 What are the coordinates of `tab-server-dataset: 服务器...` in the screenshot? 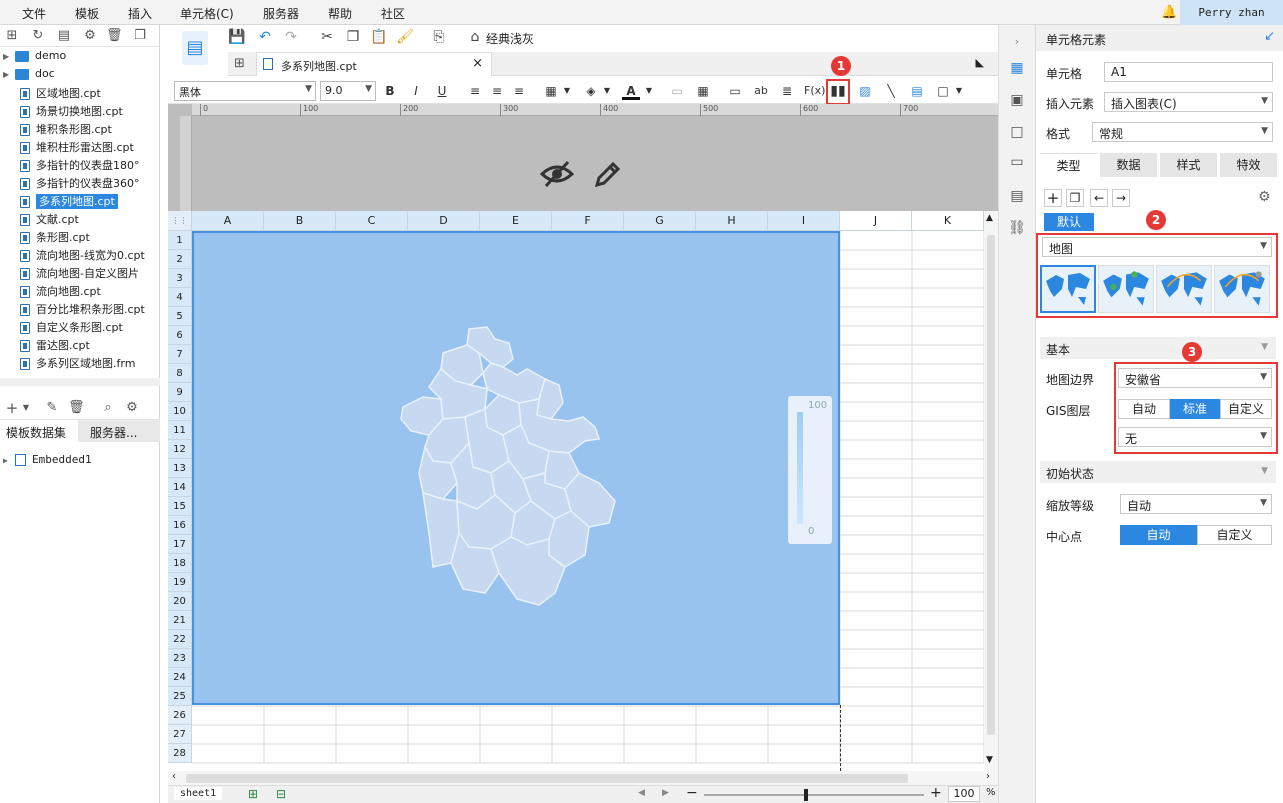 It's located at (122, 431).